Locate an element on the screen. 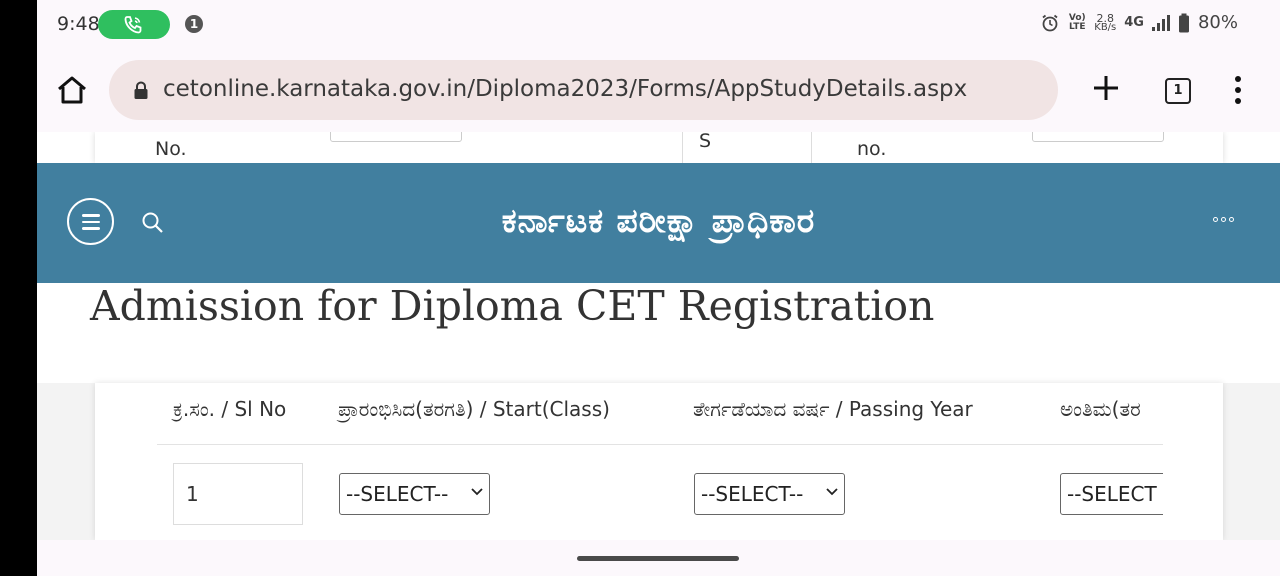 The width and height of the screenshot is (1280, 576). start-class-select: --SELECT-- is located at coordinates (414, 494).